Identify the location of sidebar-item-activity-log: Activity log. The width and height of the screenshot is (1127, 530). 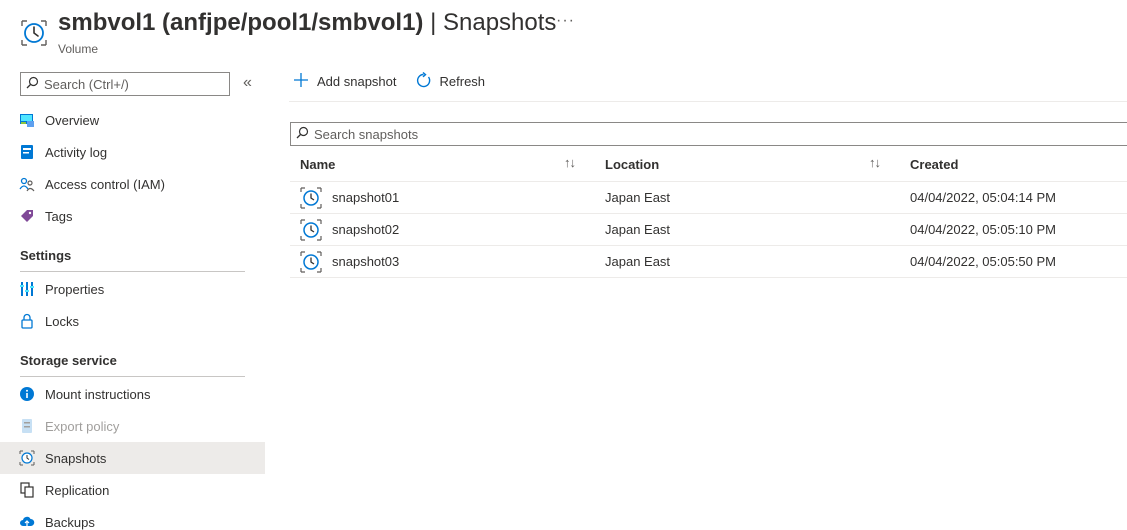
(132, 152).